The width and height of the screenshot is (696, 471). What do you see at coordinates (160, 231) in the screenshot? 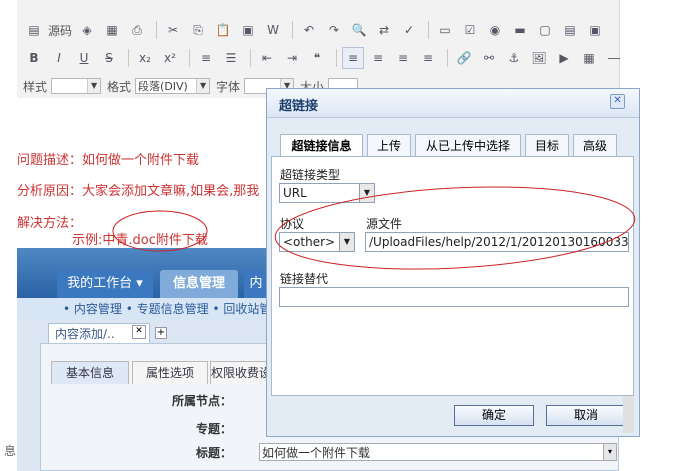
I see `annotation-ellipse-sample` at bounding box center [160, 231].